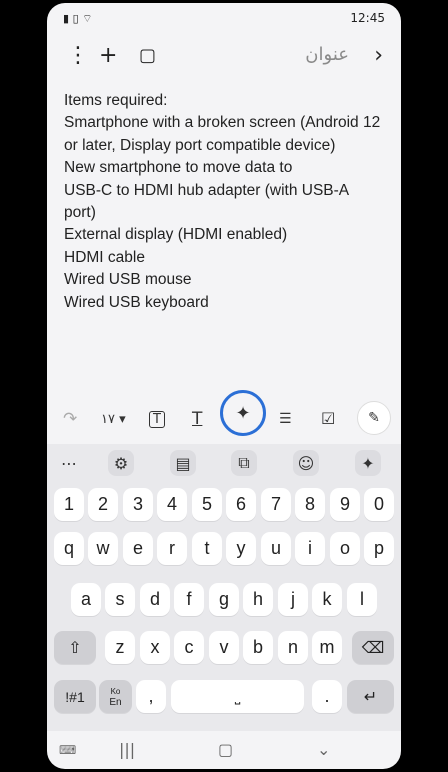  I want to click on comma-key: ,, so click(151, 696).